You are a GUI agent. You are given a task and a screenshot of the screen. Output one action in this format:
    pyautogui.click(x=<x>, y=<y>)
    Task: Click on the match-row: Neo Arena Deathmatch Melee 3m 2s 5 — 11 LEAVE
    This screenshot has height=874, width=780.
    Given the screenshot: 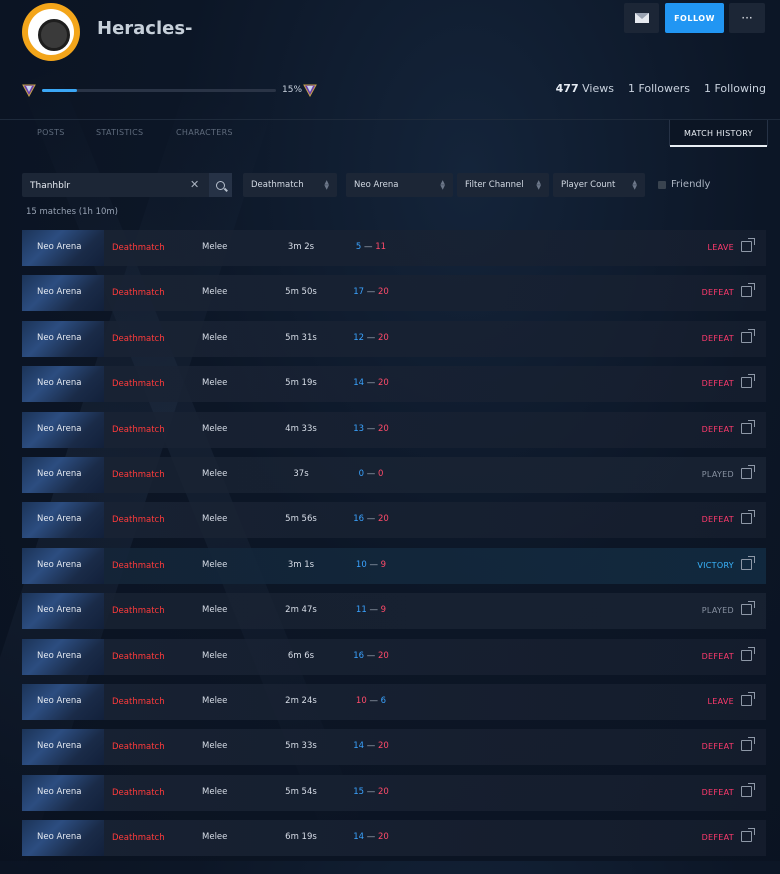 What is the action you would take?
    pyautogui.click(x=394, y=248)
    